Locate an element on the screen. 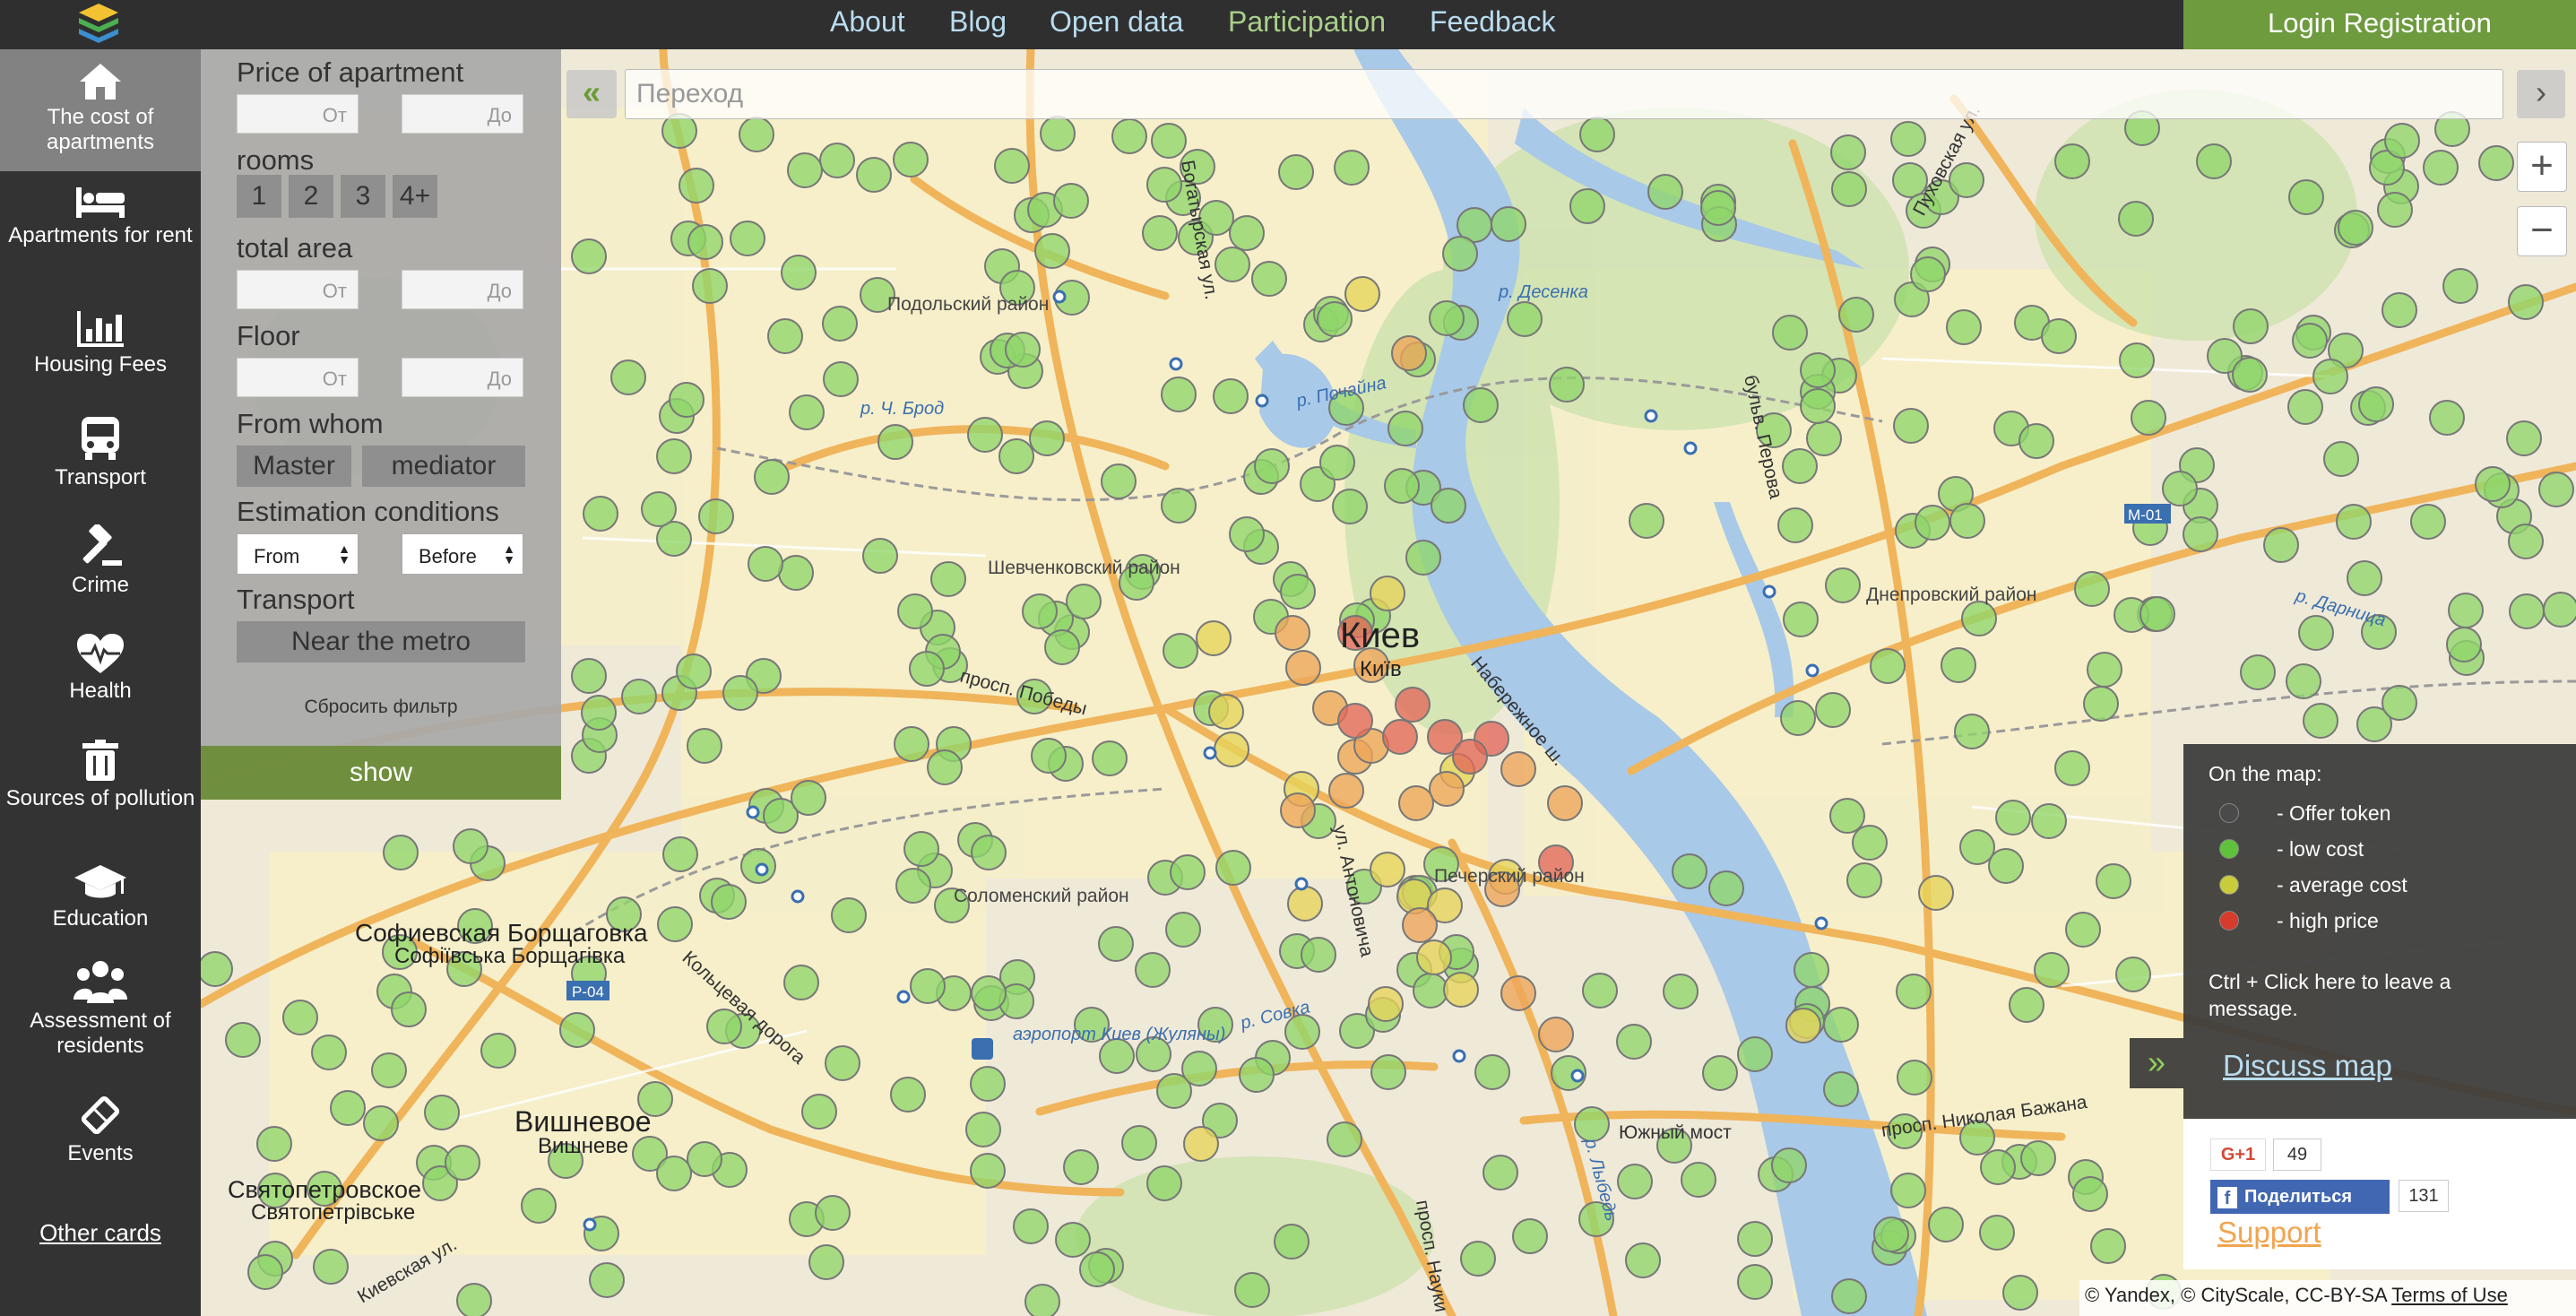  near-metro-button: Near the metro is located at coordinates (381, 642).